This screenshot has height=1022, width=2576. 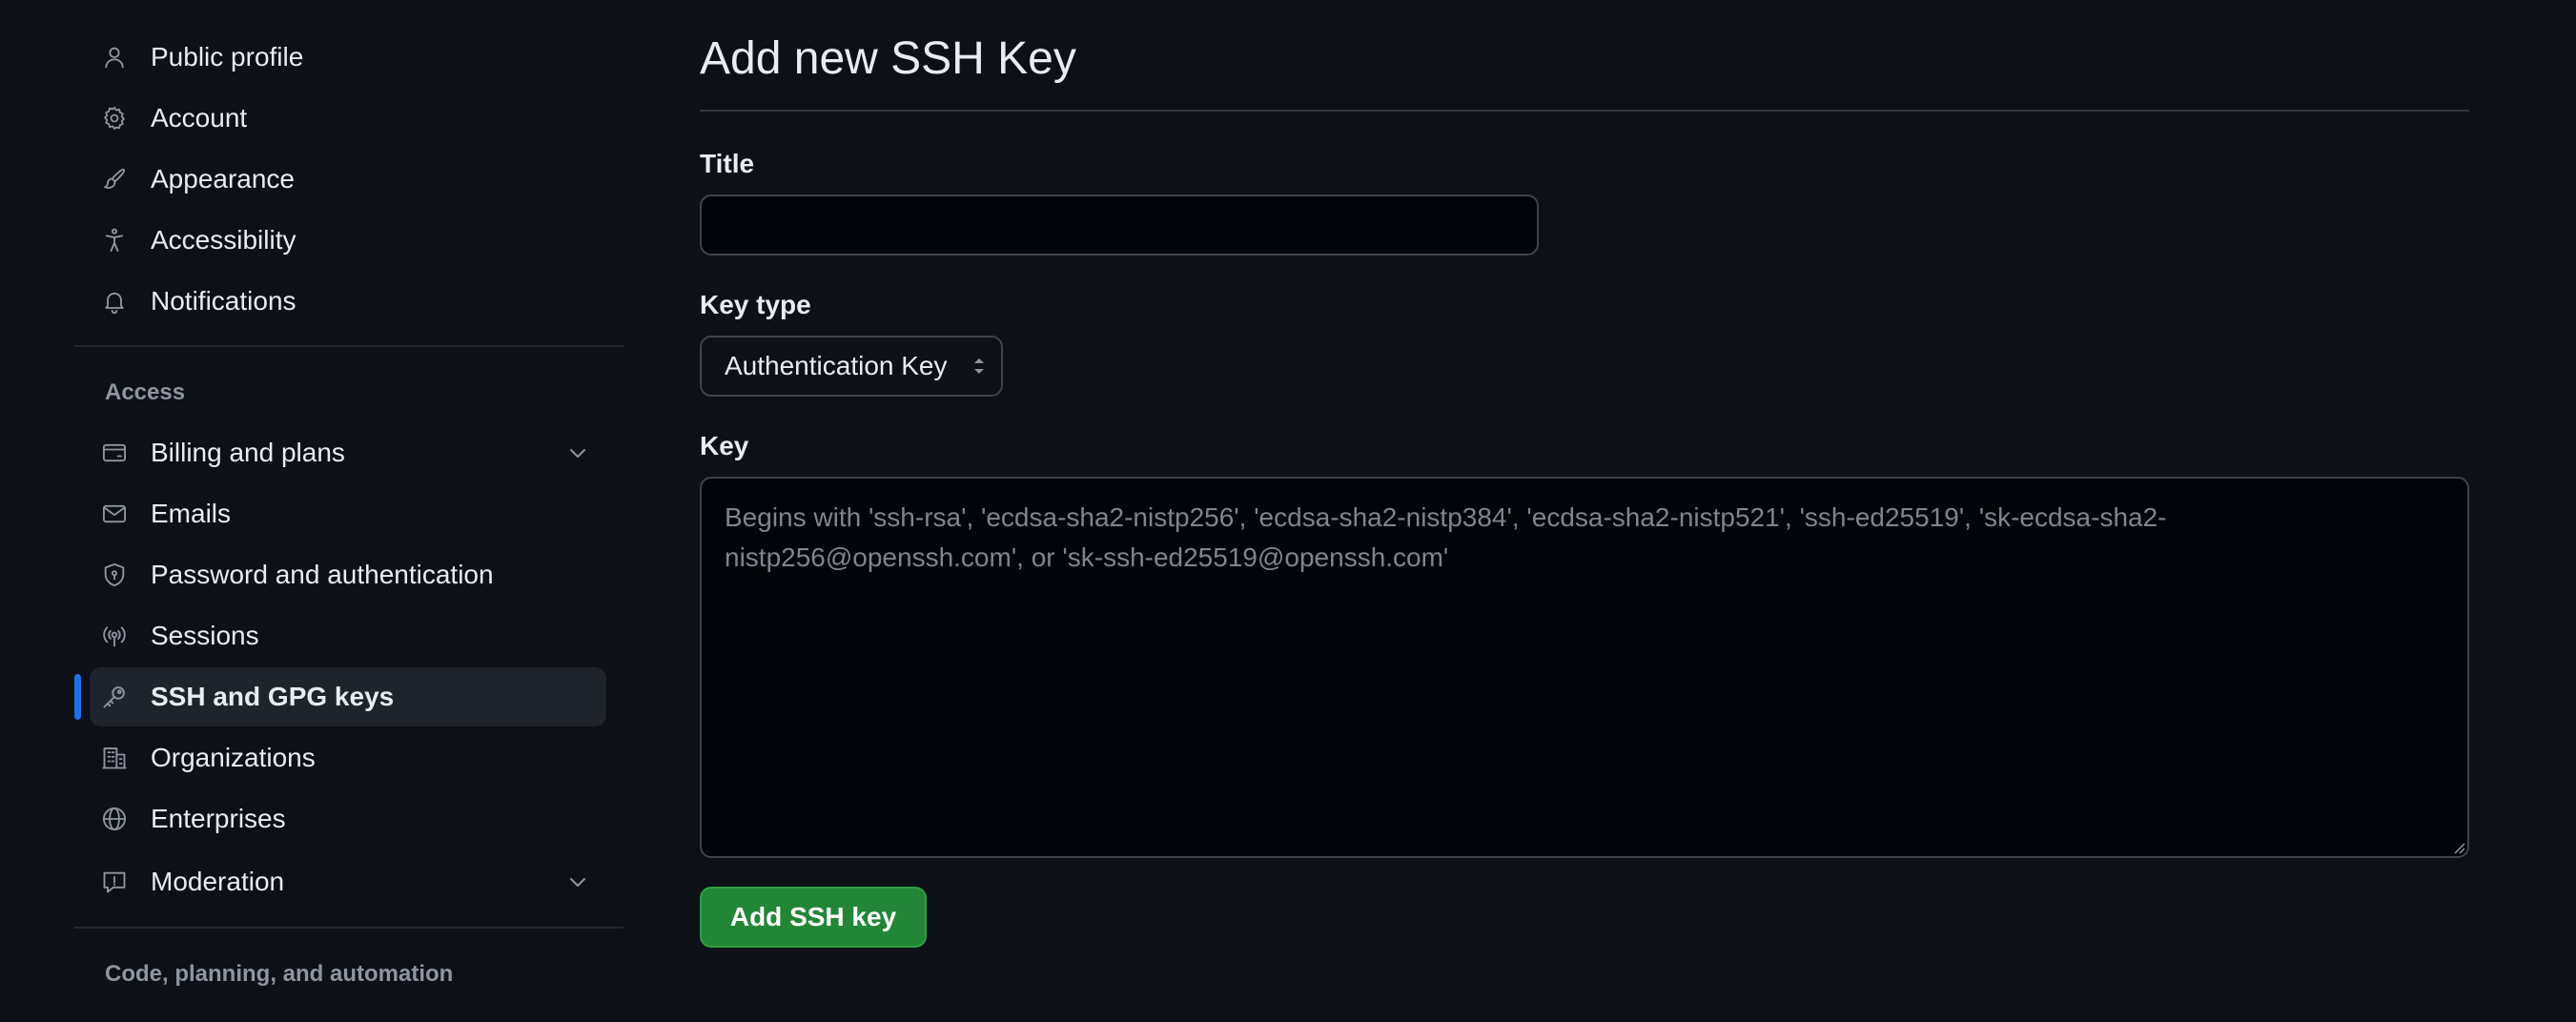 What do you see at coordinates (115, 575) in the screenshot?
I see `shield-lock-icon` at bounding box center [115, 575].